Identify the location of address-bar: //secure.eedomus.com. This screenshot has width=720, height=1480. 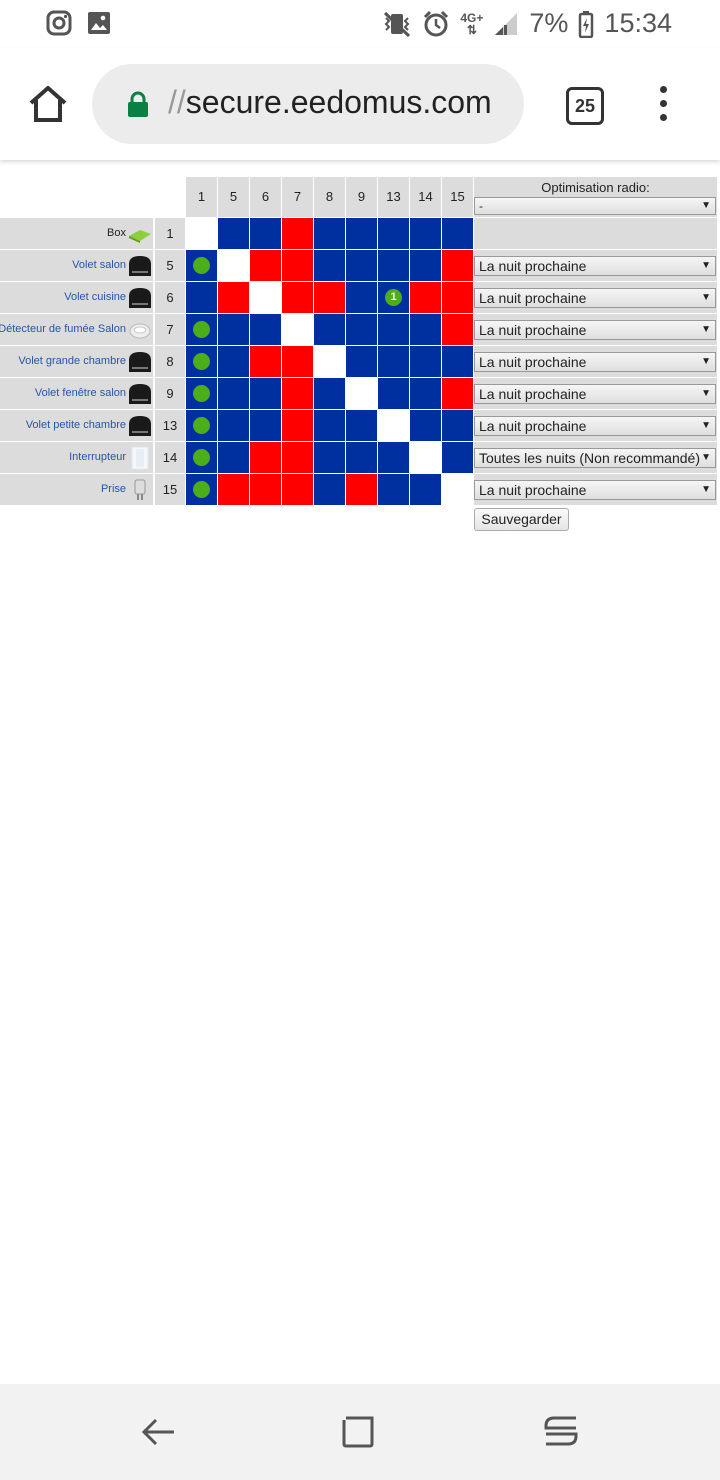
(308, 104).